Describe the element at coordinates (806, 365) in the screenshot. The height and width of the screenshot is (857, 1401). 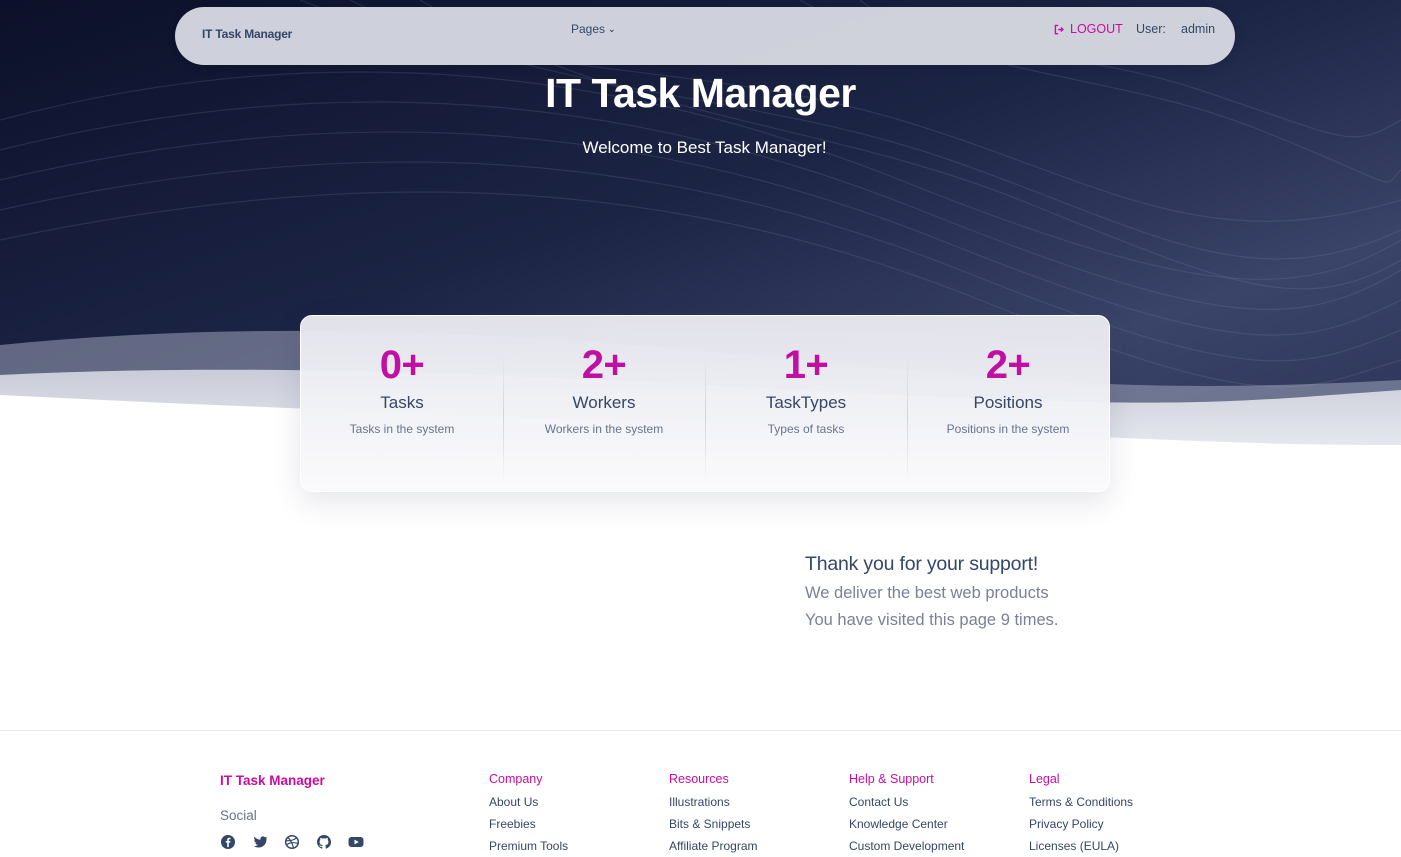
I see `stat-value: 1+` at that location.